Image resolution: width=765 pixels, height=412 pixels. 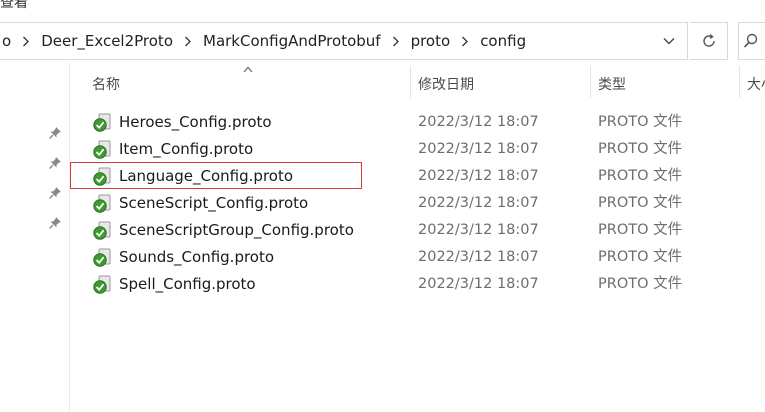 I want to click on file-name: Spell_Config.proto, so click(x=187, y=284).